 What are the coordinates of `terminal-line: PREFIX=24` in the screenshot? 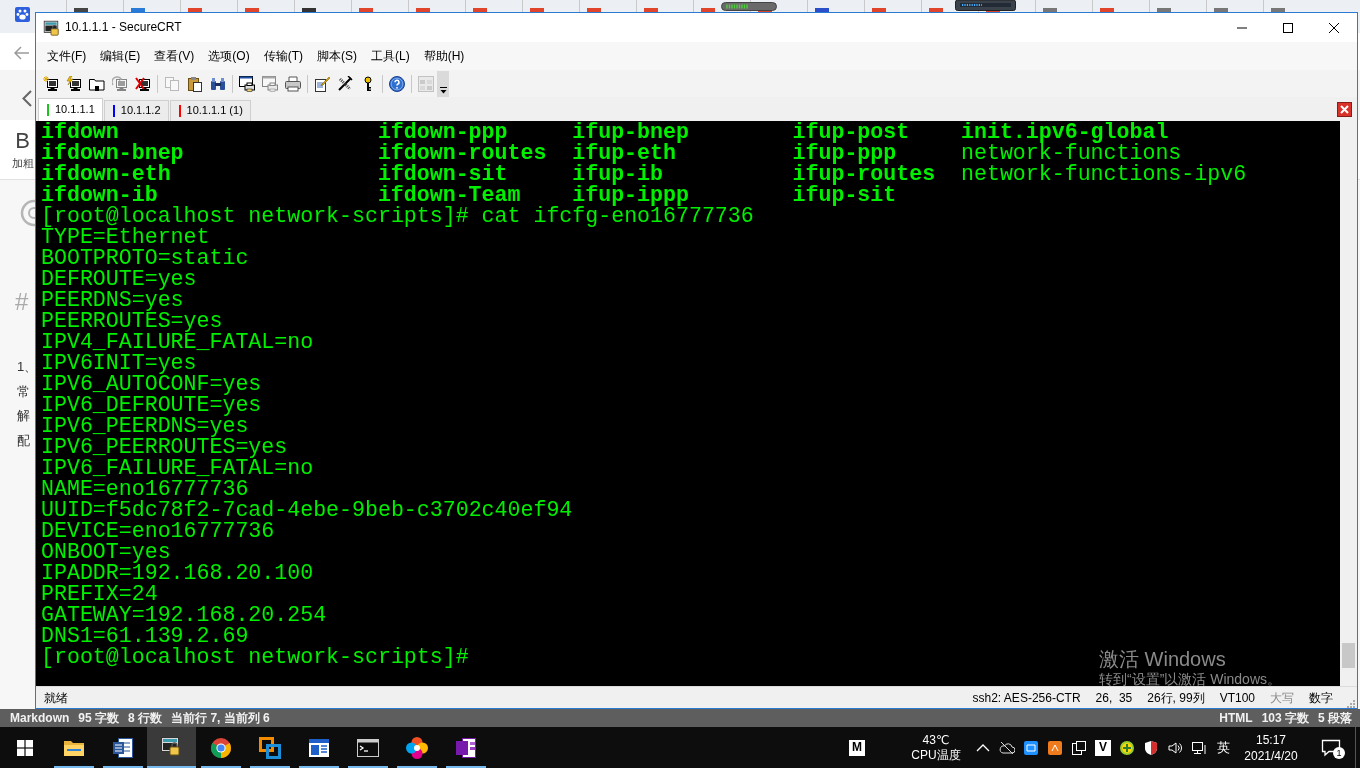 It's located at (99, 594).